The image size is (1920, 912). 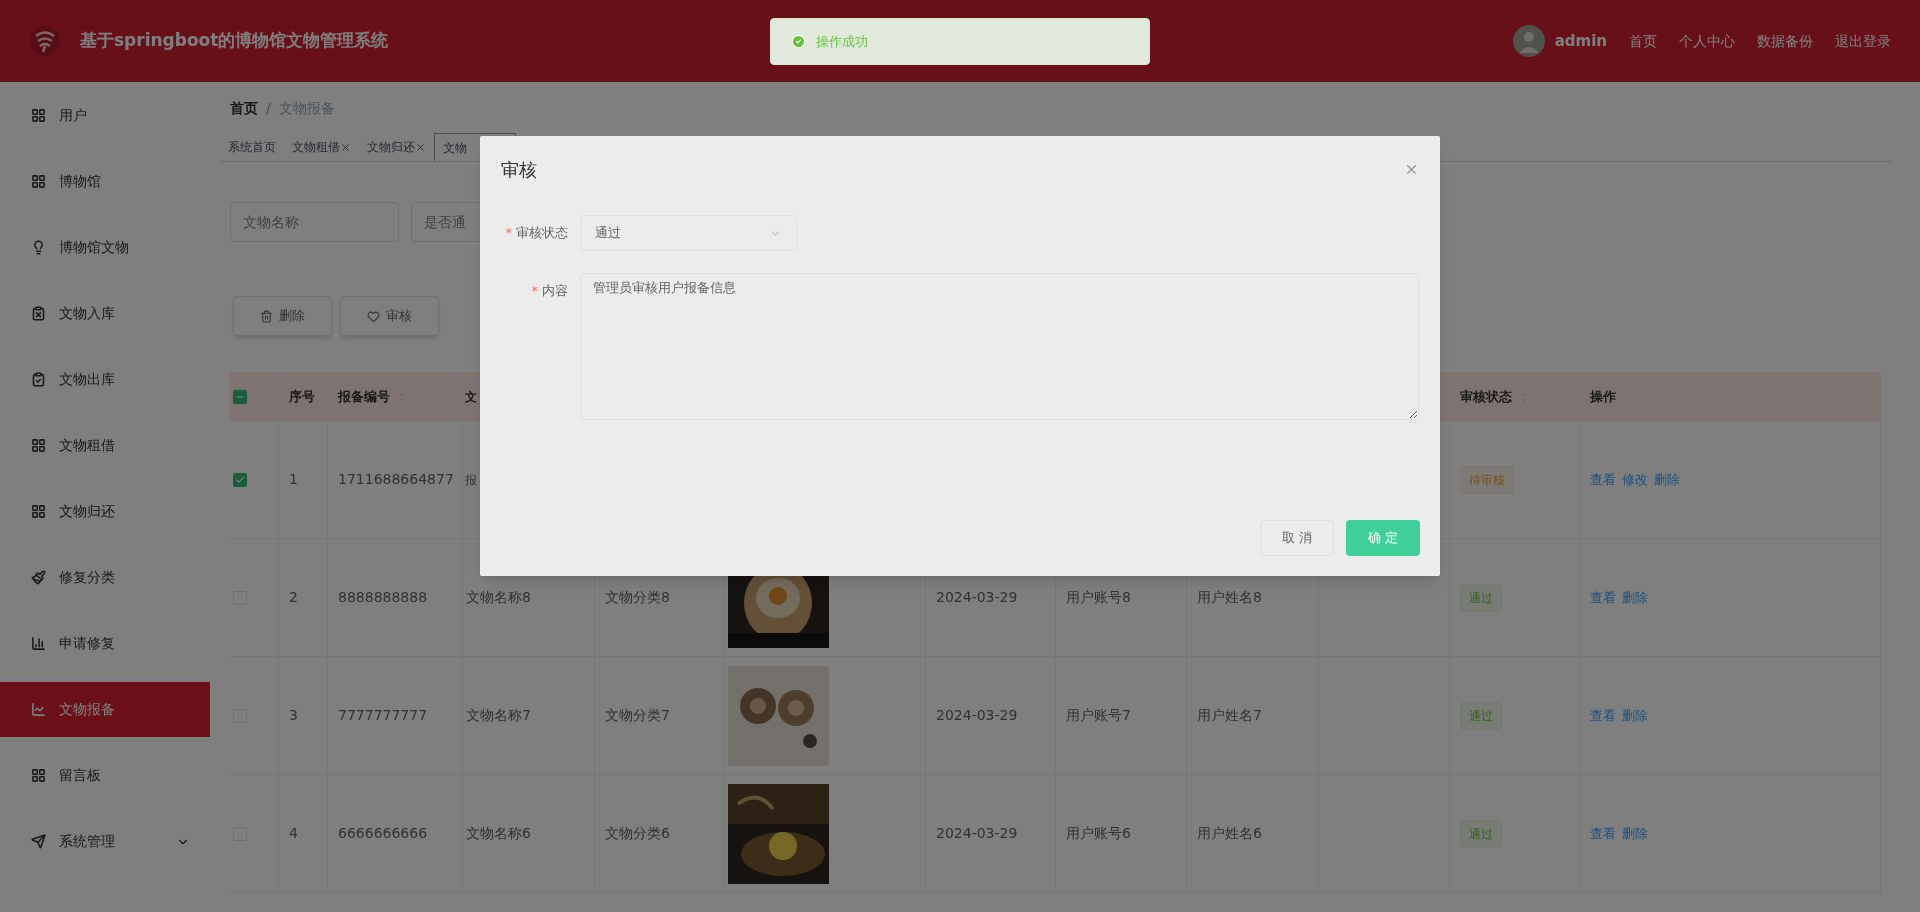 What do you see at coordinates (471, 480) in the screenshot?
I see `table-cell-text: 报` at bounding box center [471, 480].